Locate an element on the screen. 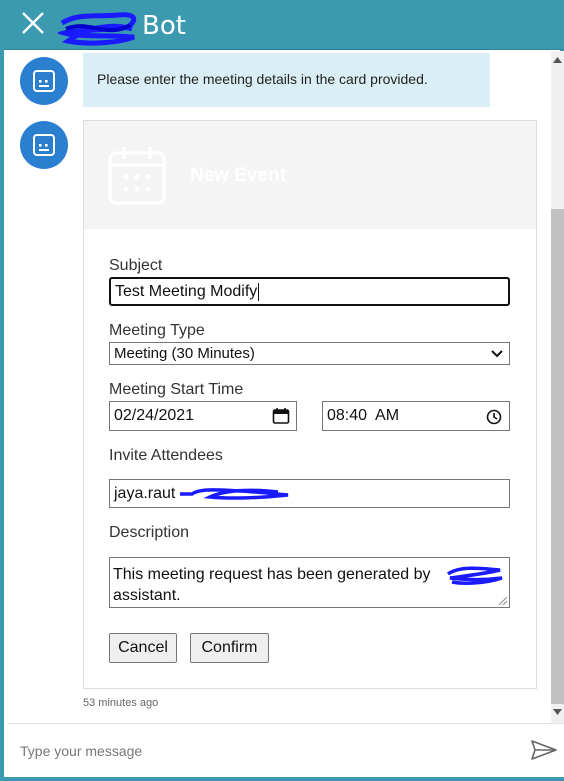  close-button is located at coordinates (34, 24).